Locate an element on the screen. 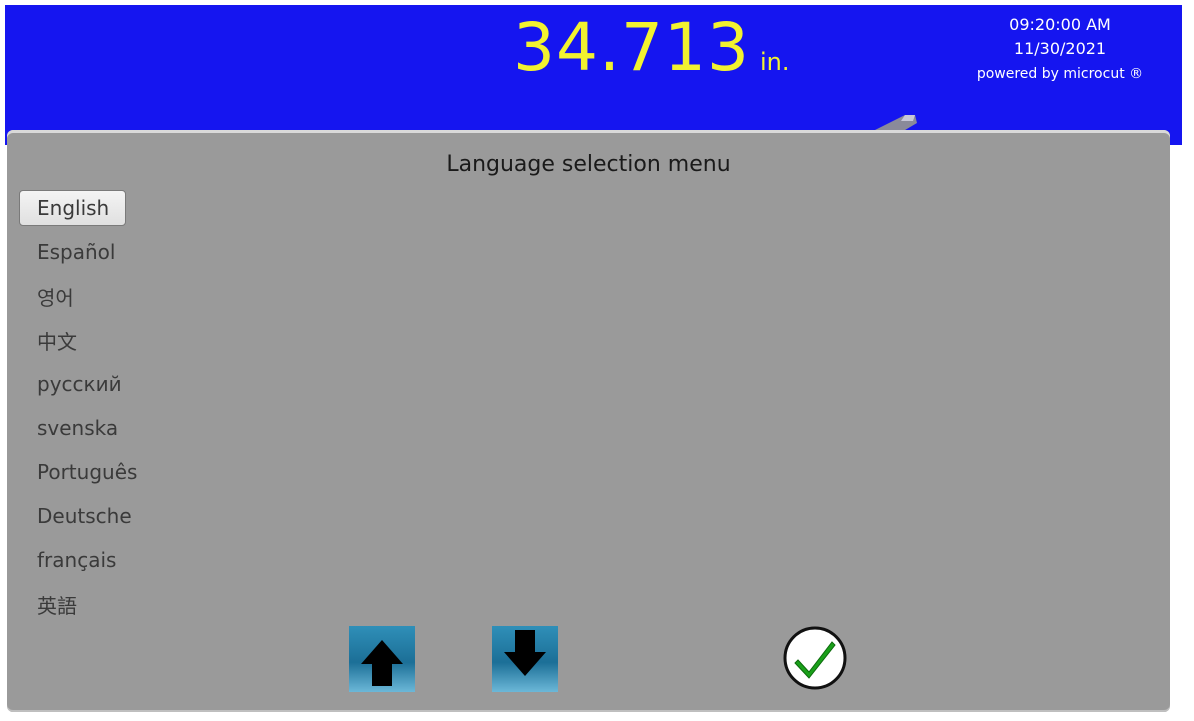  clock-date: 11/30/2021 is located at coordinates (1060, 48).